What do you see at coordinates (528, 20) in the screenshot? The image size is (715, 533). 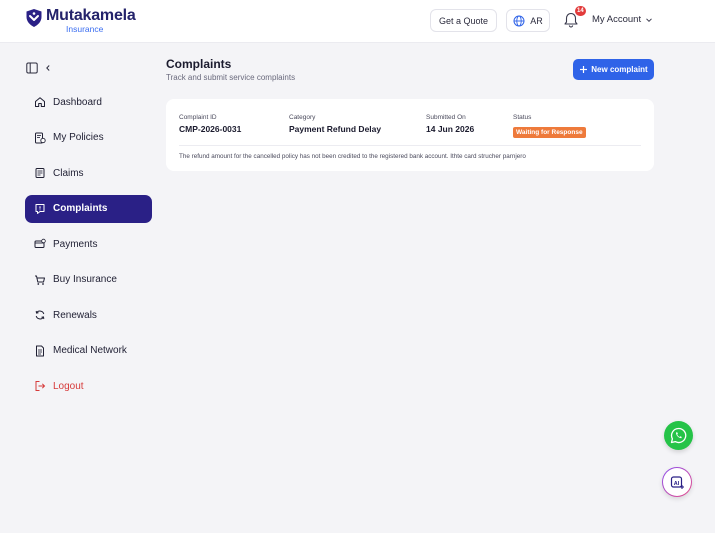 I see `language-button: AR` at bounding box center [528, 20].